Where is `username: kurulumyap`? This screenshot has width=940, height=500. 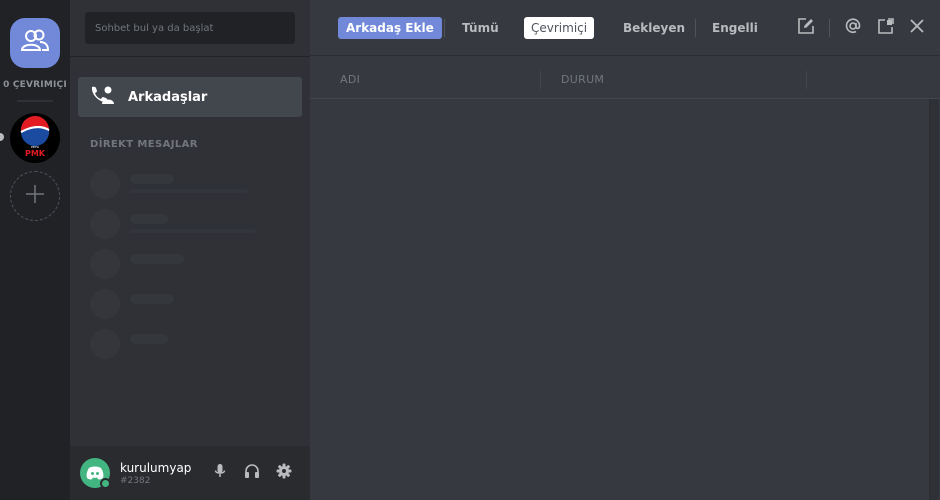
username: kurulumyap is located at coordinates (156, 468).